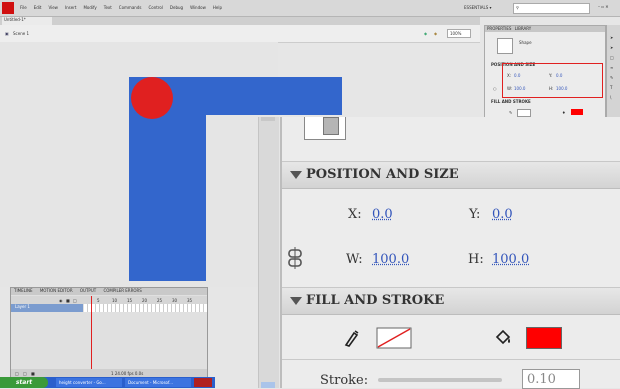 The height and width of the screenshot is (389, 620). I want to click on zoom-select: 100%, so click(459, 33).